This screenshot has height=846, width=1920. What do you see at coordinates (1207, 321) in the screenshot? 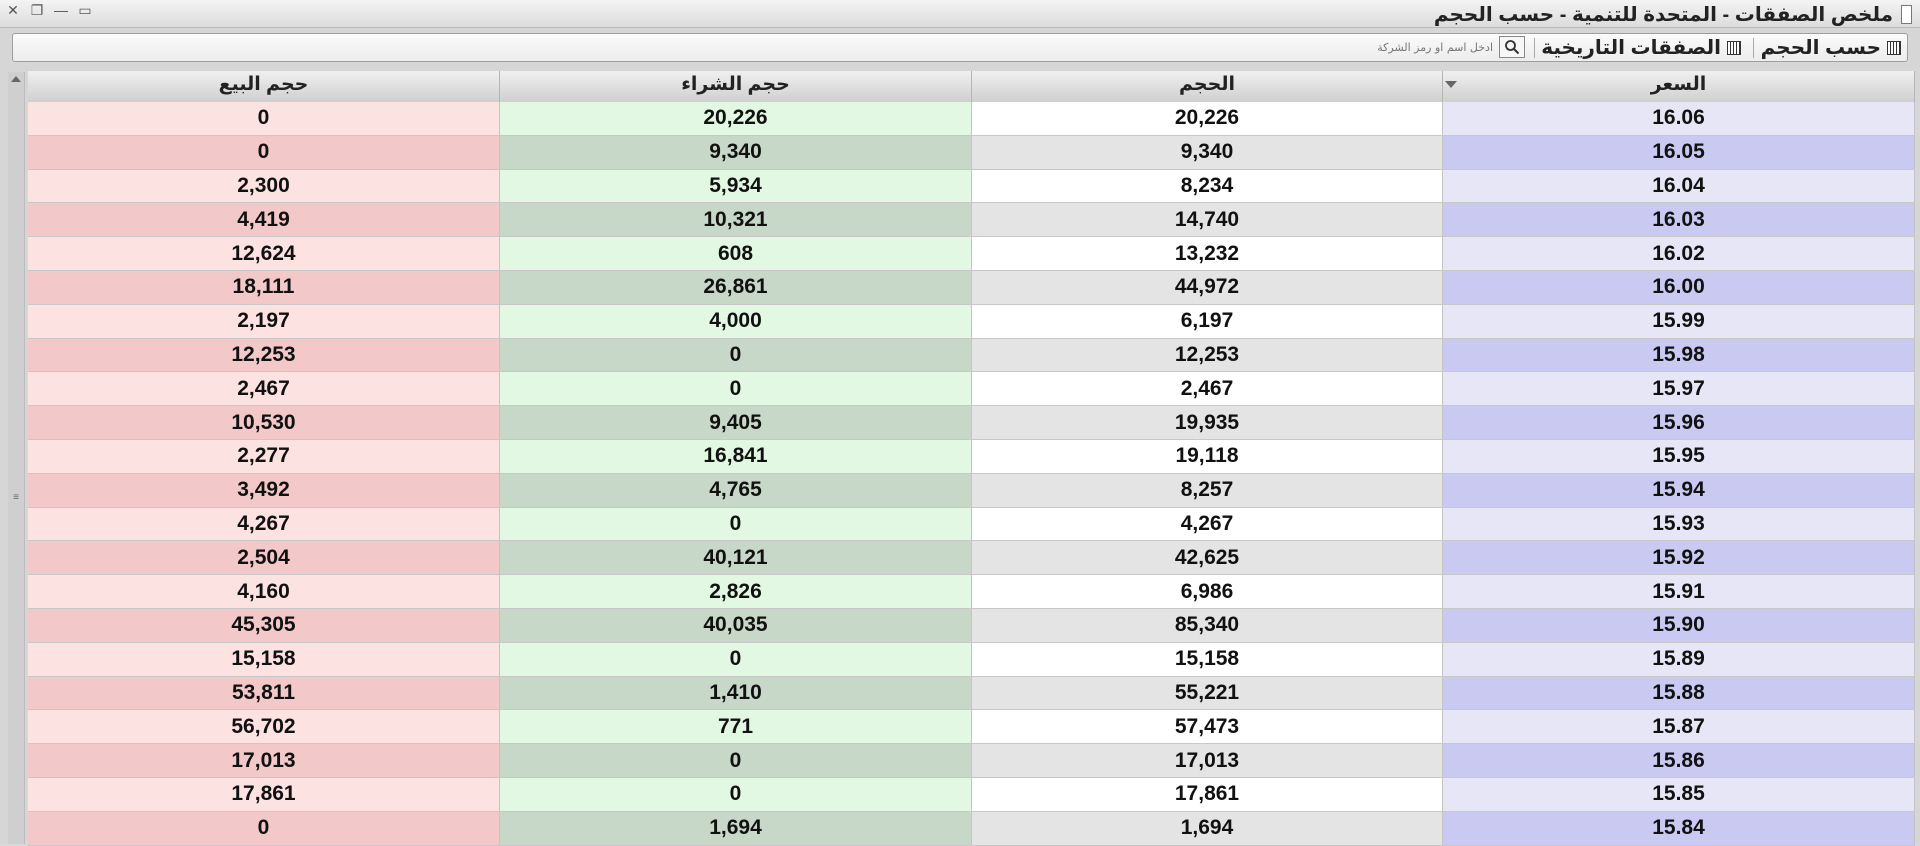
I see `volume-cell: 6,197` at bounding box center [1207, 321].